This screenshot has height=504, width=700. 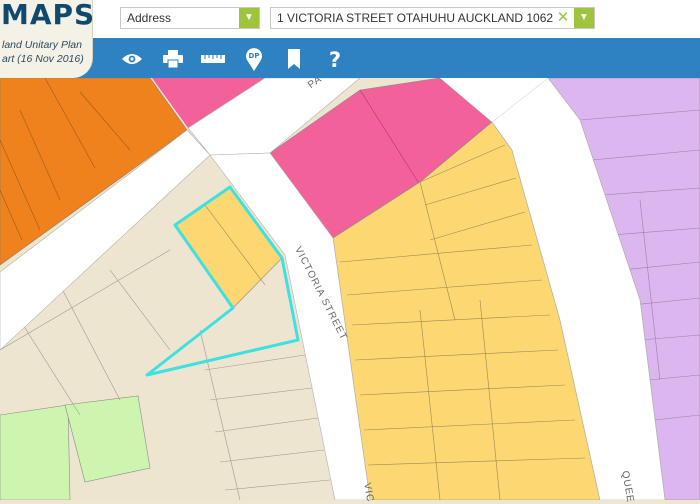 I want to click on clear-icon: ✕, so click(x=563, y=18).